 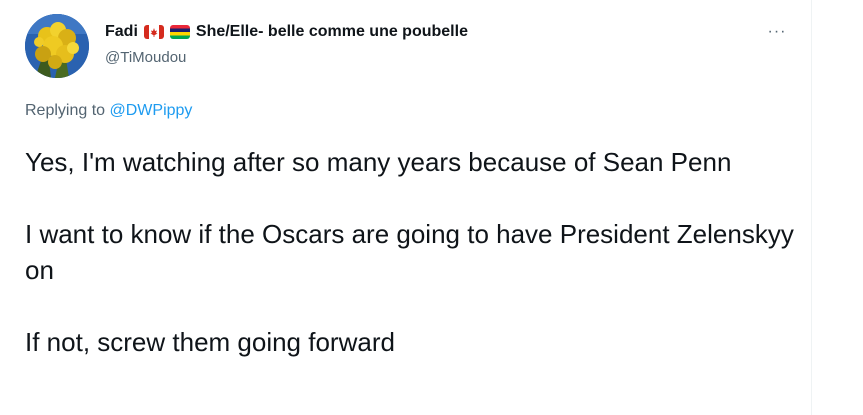 What do you see at coordinates (179, 32) in the screenshot?
I see `mauritius-flag-icon` at bounding box center [179, 32].